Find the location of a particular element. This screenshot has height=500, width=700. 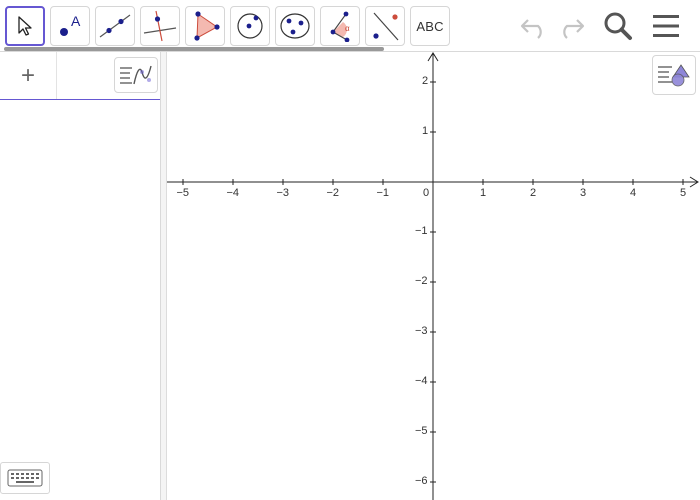

move-arrow-icon is located at coordinates (25, 26).